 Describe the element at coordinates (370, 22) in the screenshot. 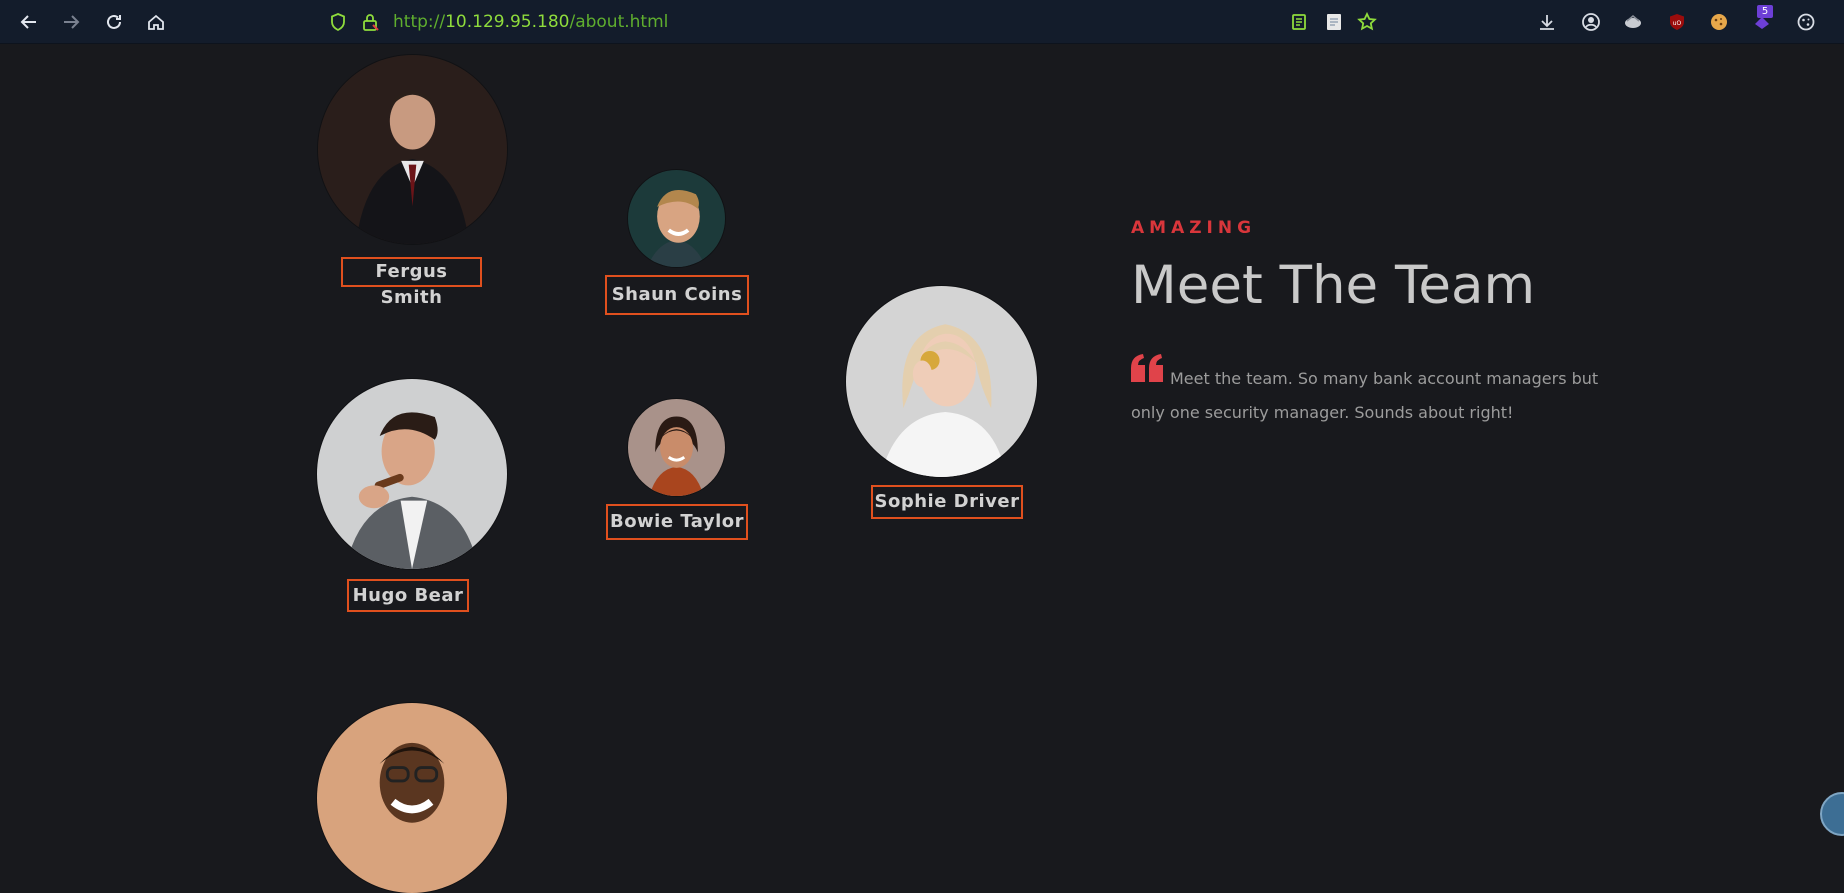

I see `lock-icon` at that location.